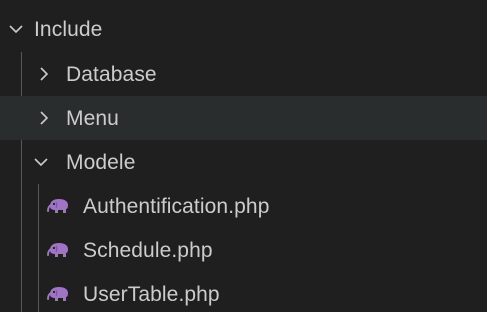 The image size is (491, 318). What do you see at coordinates (92, 118) in the screenshot?
I see `tree-folder-label: Menu` at bounding box center [92, 118].